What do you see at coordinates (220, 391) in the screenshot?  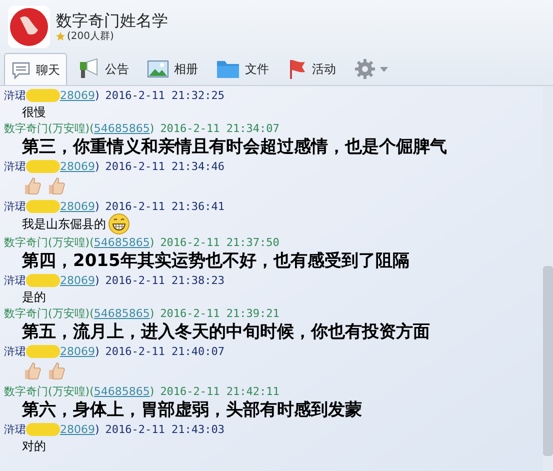 I see `timestamp: 2016-2-11 21:42:11` at bounding box center [220, 391].